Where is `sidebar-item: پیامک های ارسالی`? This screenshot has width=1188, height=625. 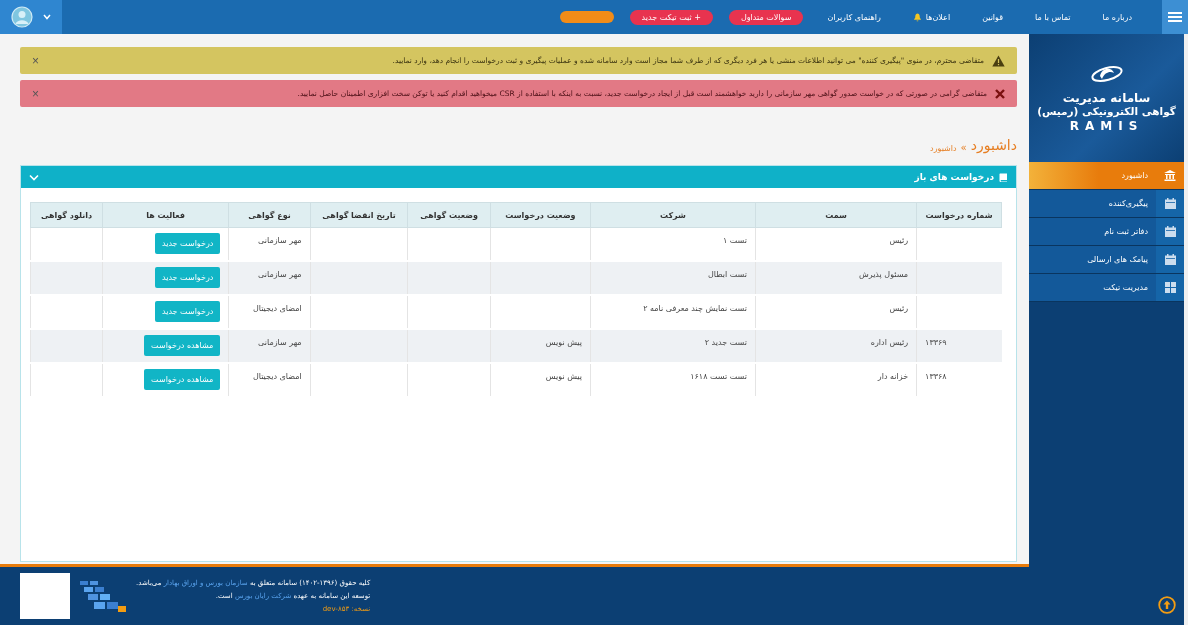 sidebar-item: پیامک های ارسالی is located at coordinates (1106, 260).